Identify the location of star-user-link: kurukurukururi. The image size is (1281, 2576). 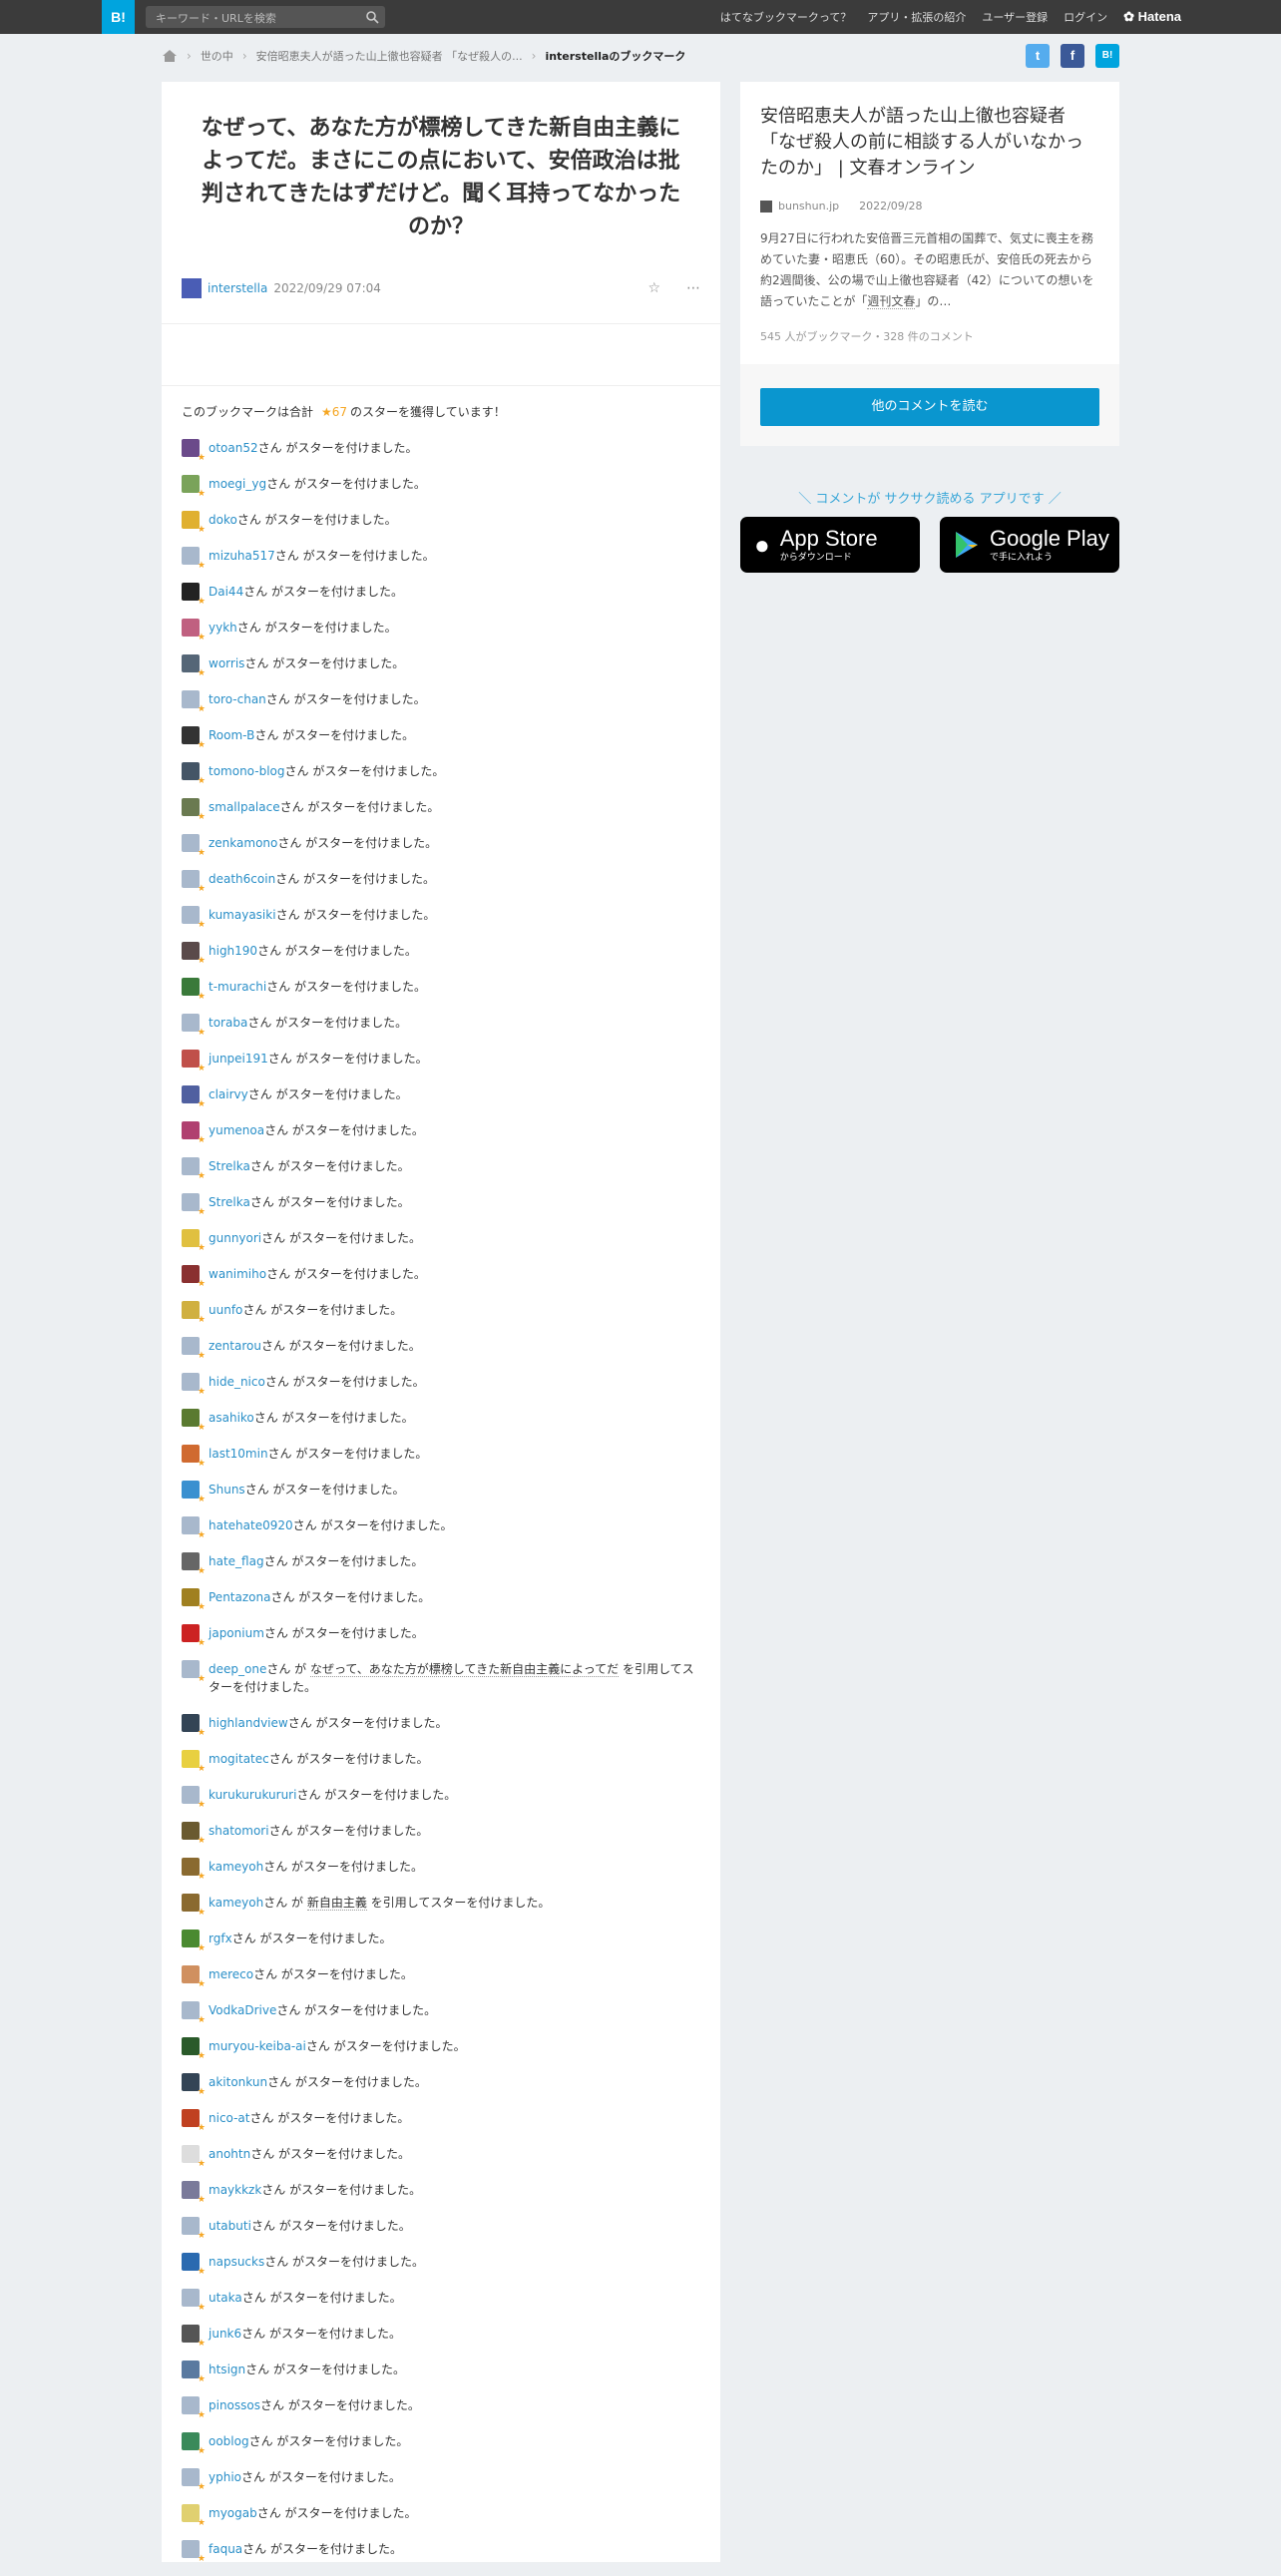
(252, 1795).